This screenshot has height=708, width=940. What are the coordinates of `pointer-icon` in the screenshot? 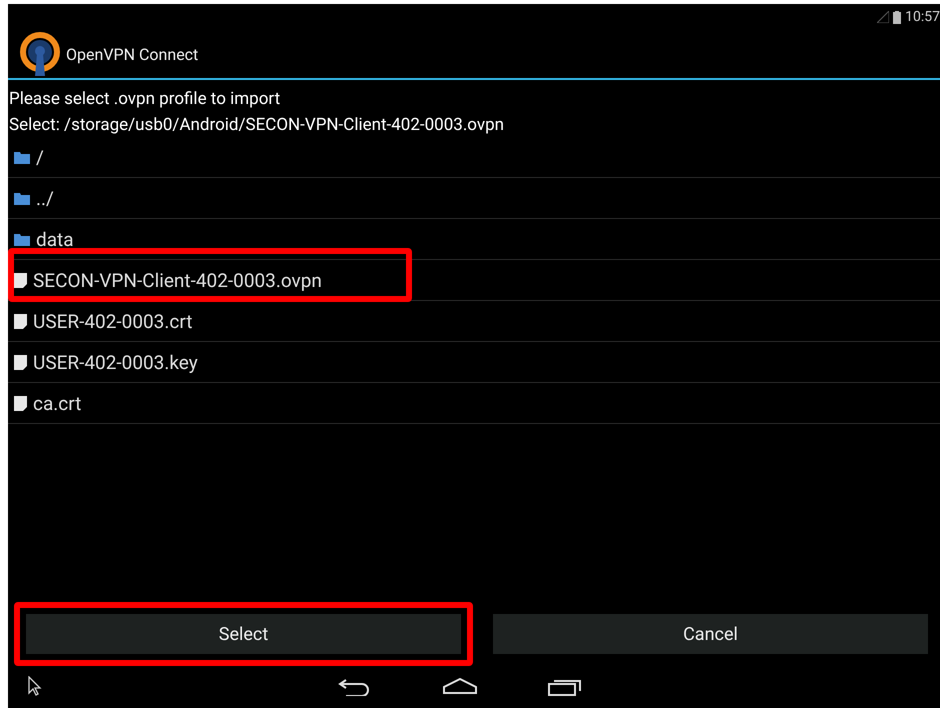 It's located at (35, 686).